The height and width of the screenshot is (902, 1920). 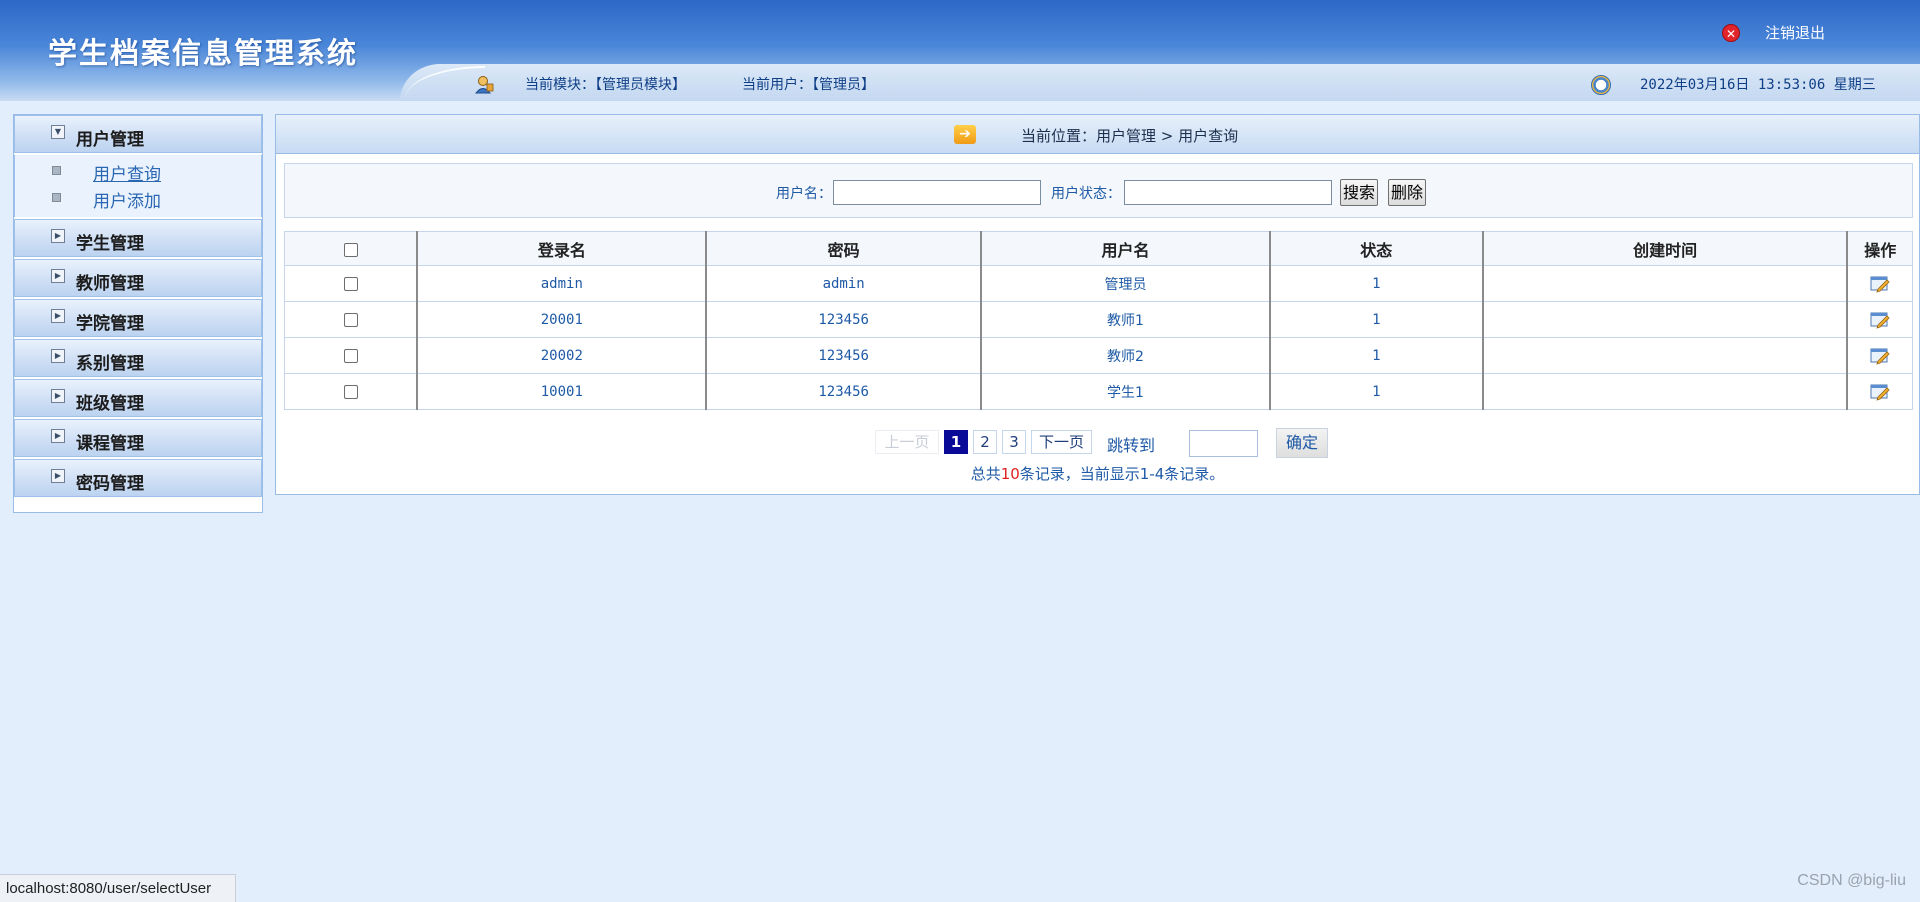 I want to click on search-button: 搜索, so click(x=1359, y=192).